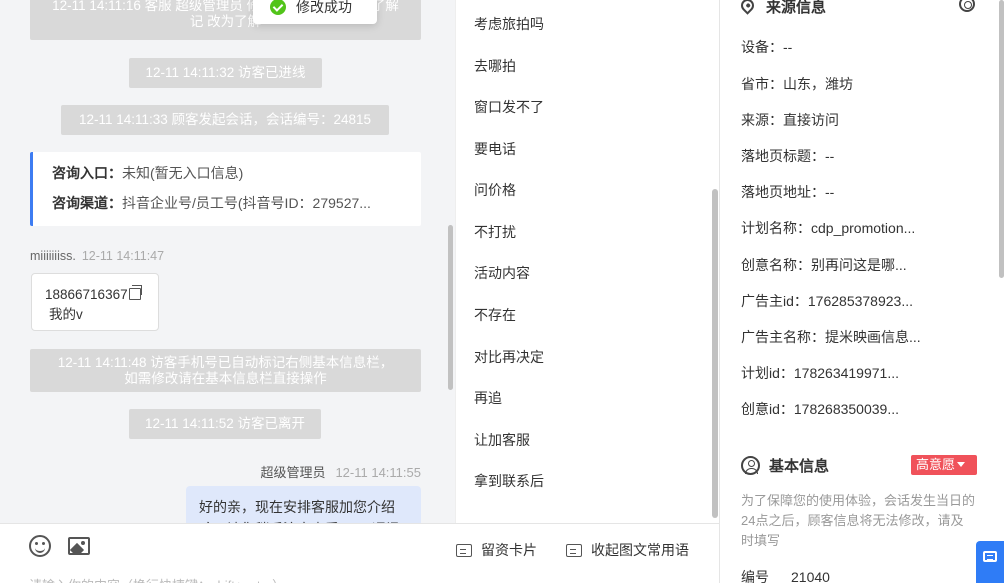  Describe the element at coordinates (450, 307) in the screenshot. I see `chat-scrollbar` at that location.